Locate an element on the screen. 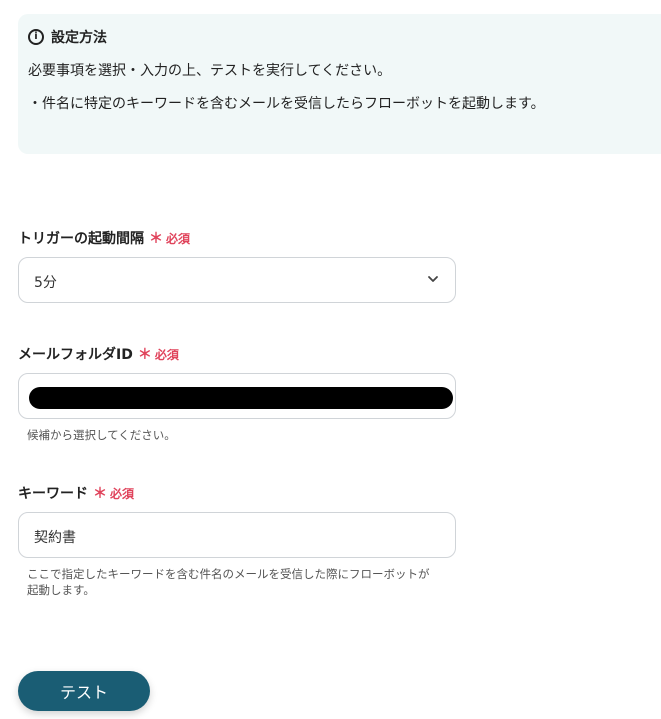  folder-id-hint: 候補から選択してください。 is located at coordinates (101, 435).